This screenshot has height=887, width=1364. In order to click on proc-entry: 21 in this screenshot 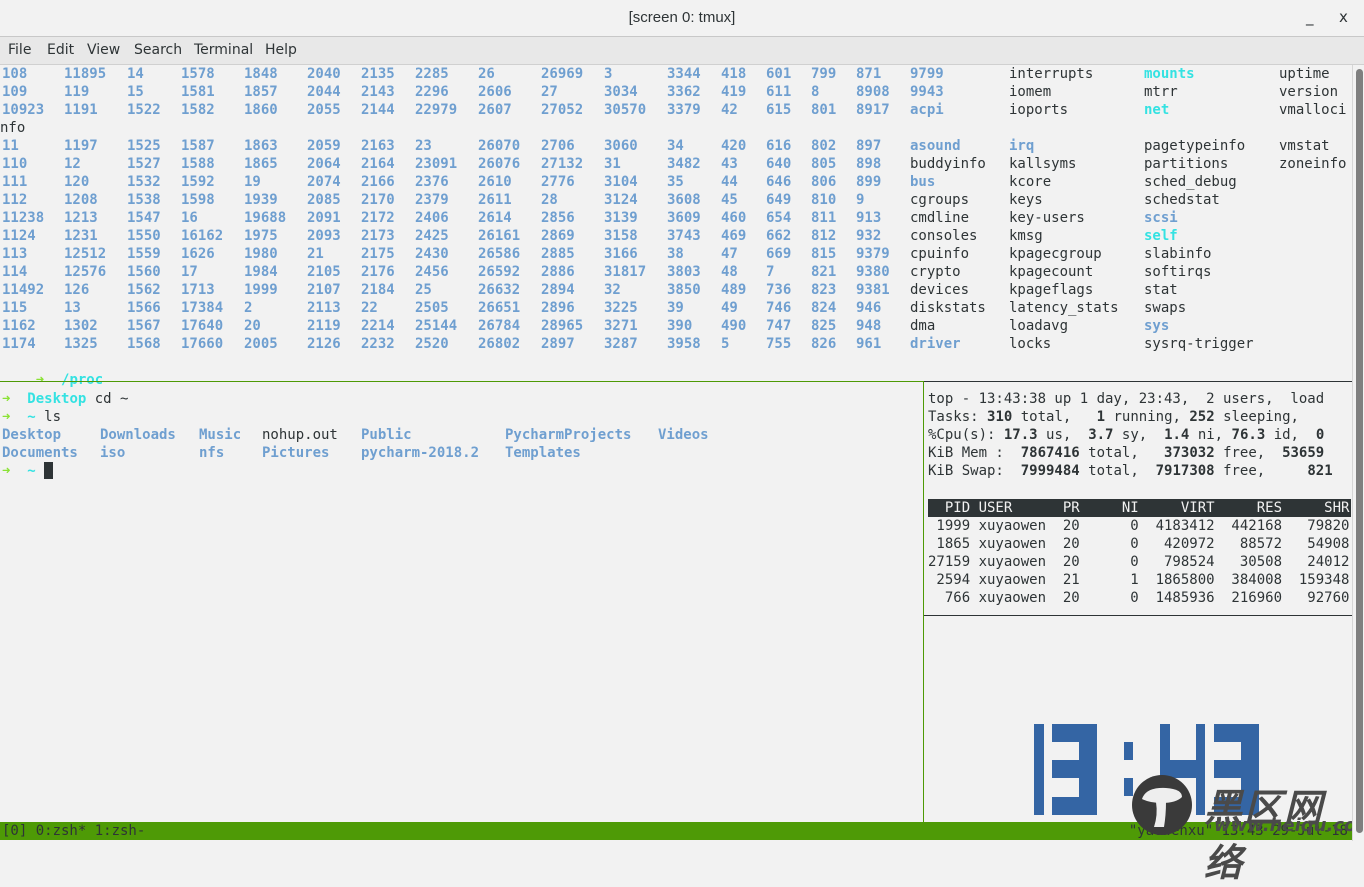, I will do `click(315, 254)`.